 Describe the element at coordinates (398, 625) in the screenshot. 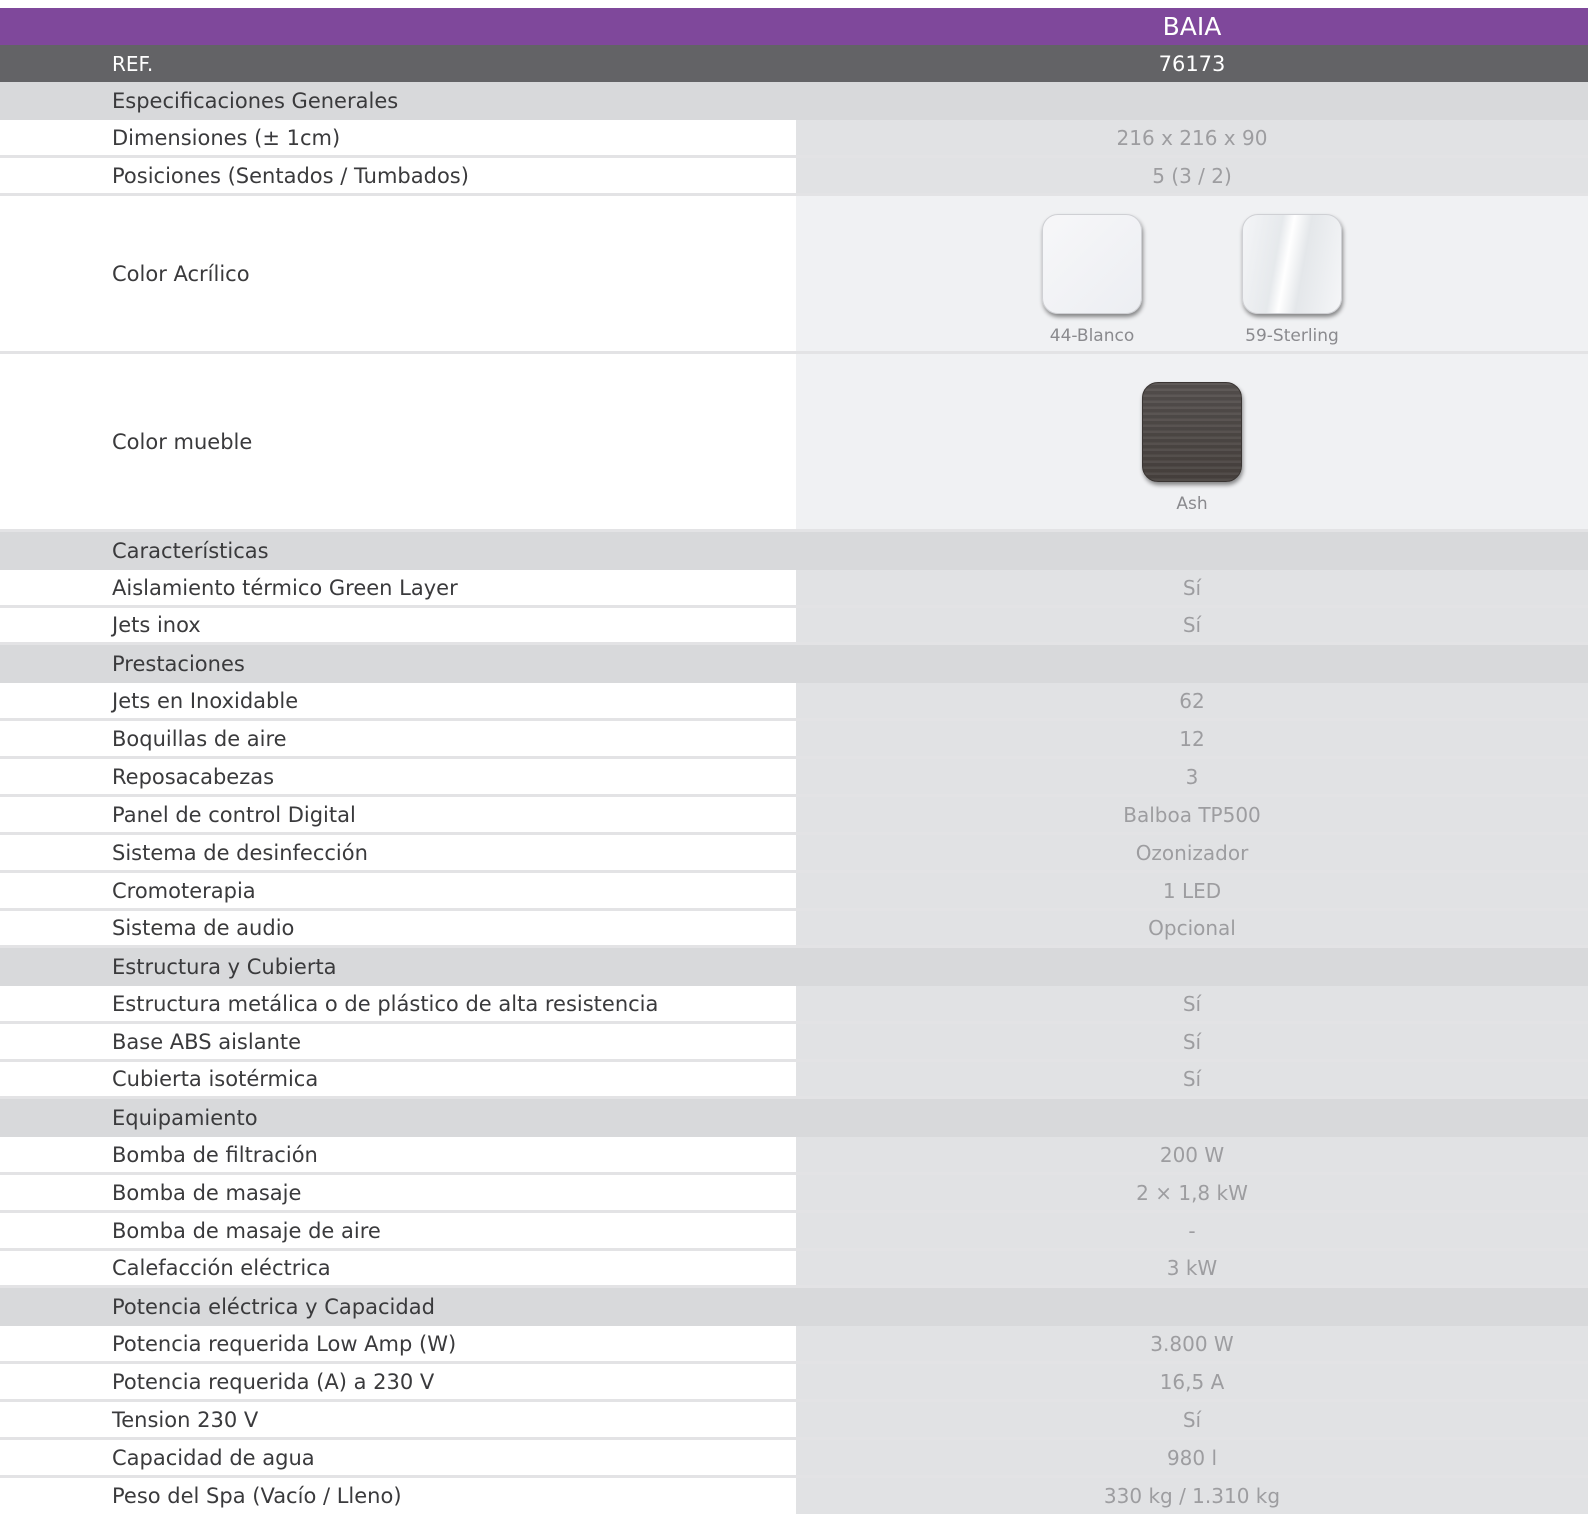

I see `spec-label: Jets inox` at that location.